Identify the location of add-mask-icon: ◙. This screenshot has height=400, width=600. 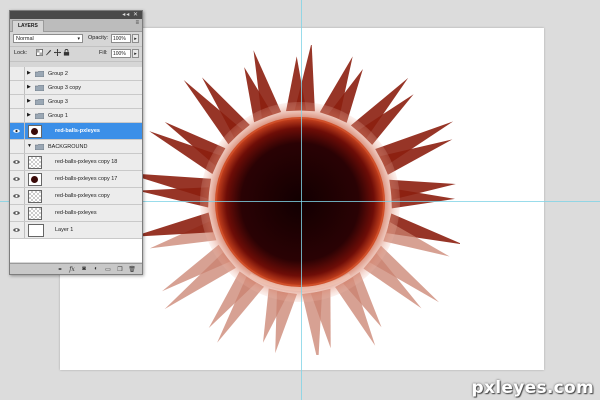
(84, 269).